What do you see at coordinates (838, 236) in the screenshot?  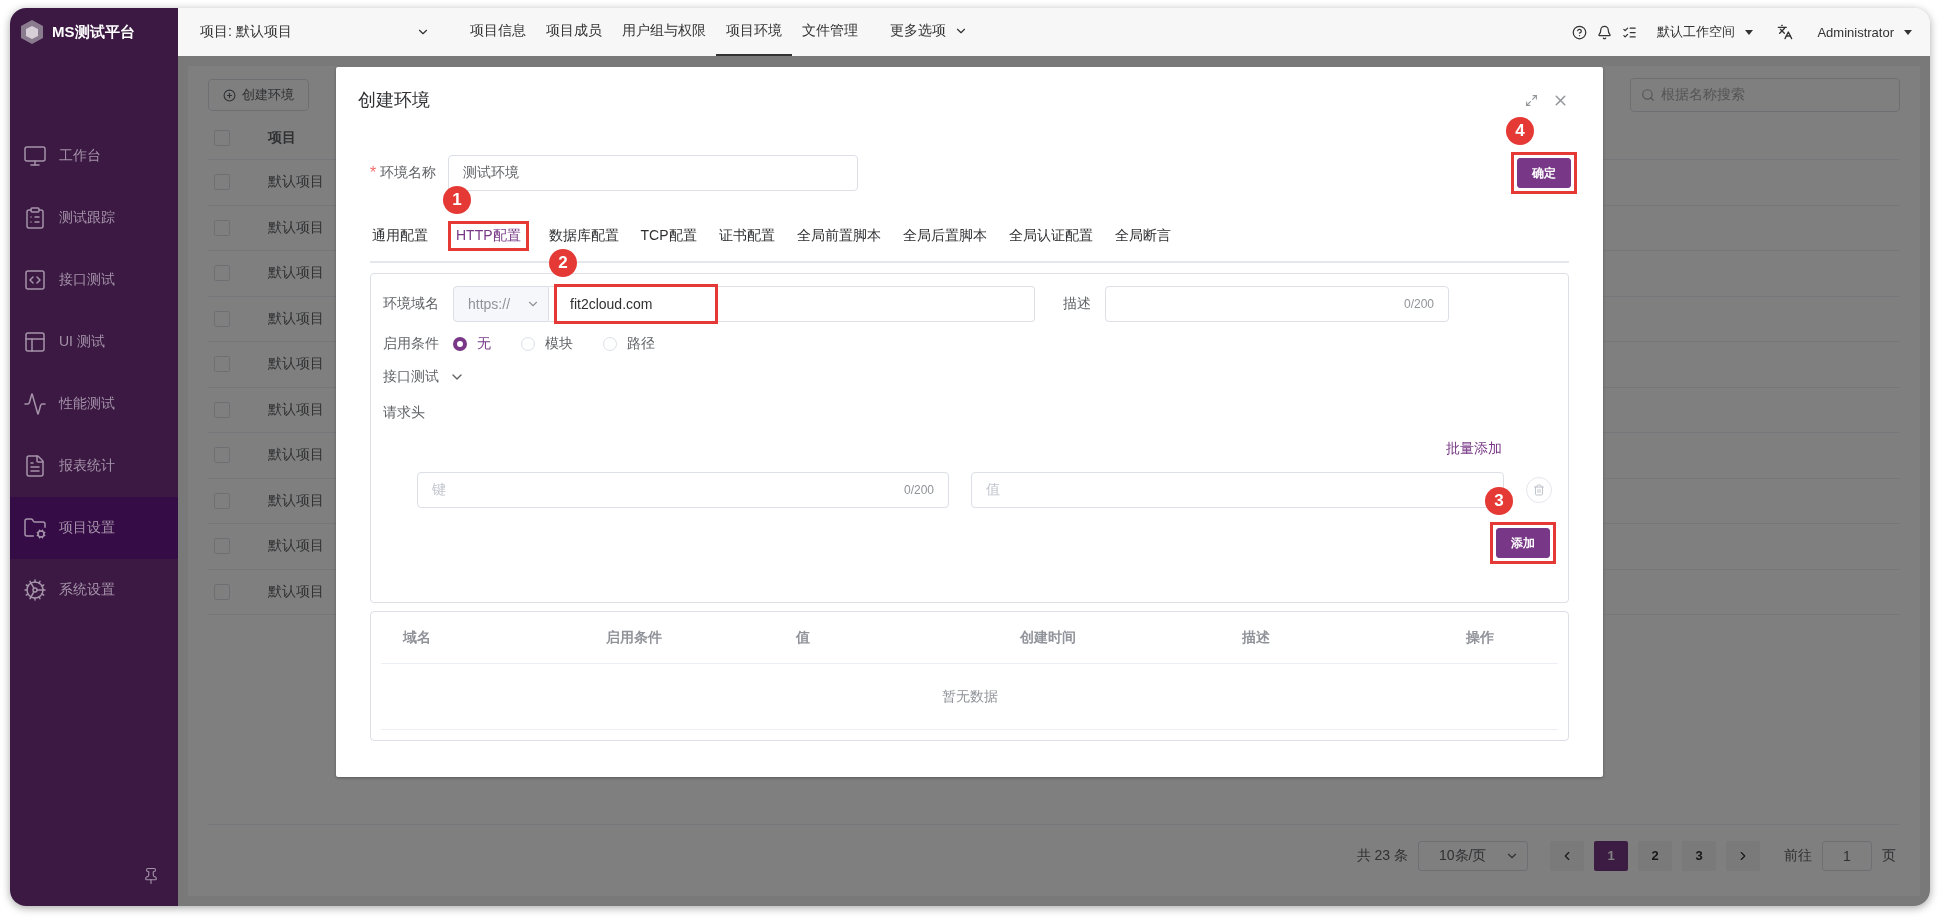 I see `config-tab: 全局前置脚本` at bounding box center [838, 236].